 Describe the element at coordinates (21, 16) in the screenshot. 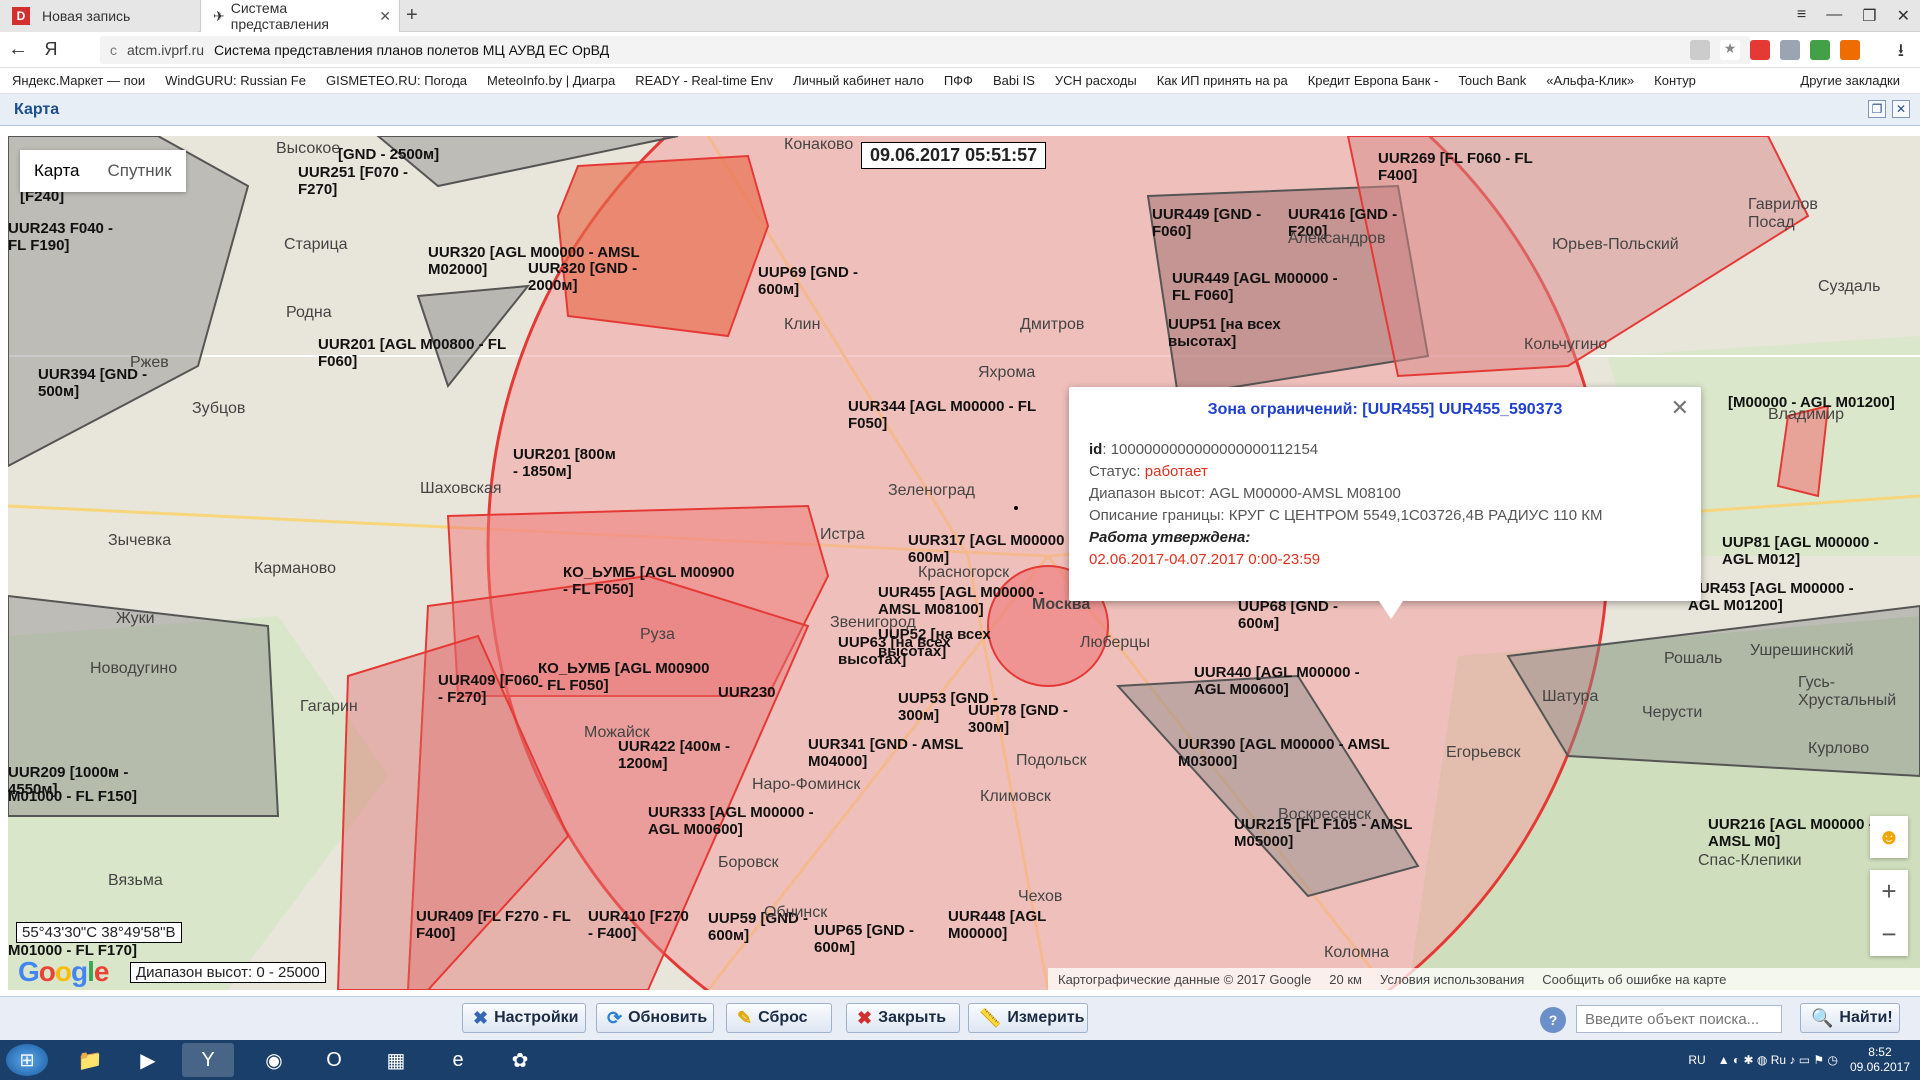

I see `yandex-browser-icon: D` at that location.